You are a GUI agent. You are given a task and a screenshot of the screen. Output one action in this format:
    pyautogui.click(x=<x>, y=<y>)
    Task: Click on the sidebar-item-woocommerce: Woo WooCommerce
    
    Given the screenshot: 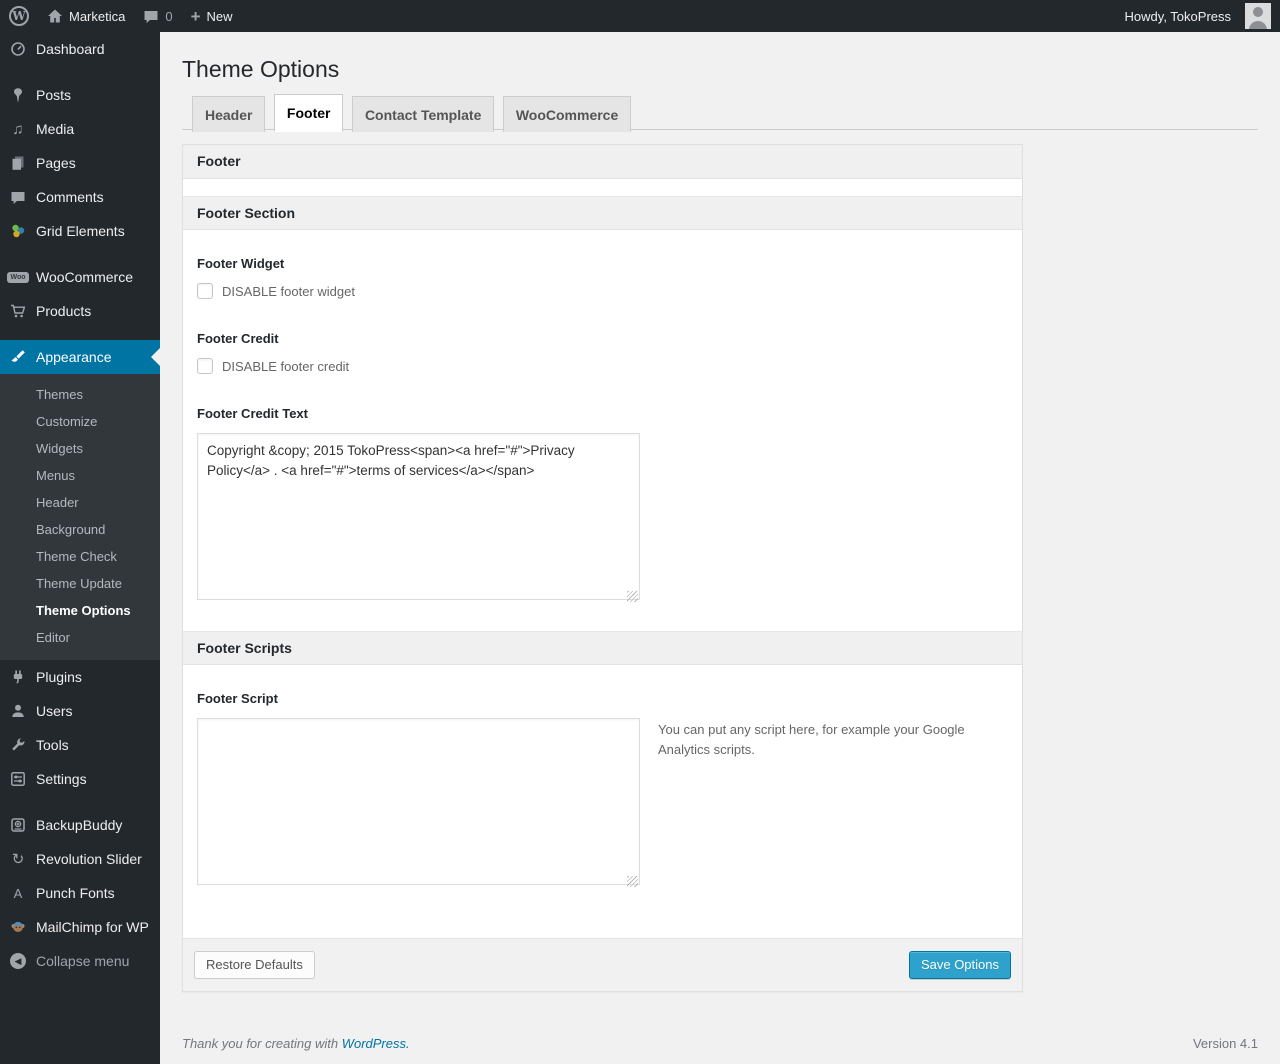 What is the action you would take?
    pyautogui.click(x=80, y=277)
    